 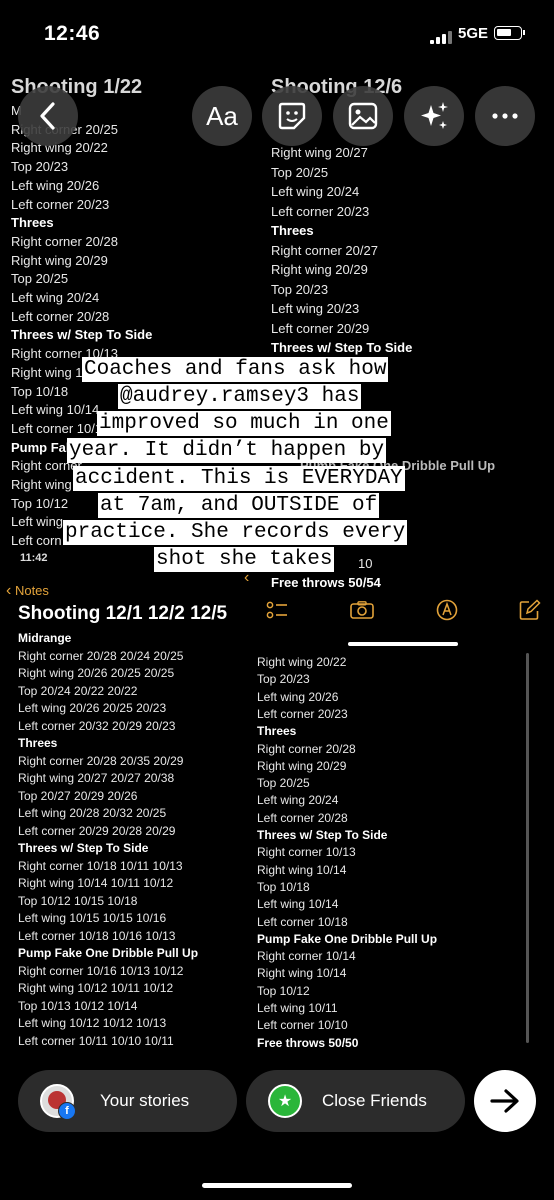 What do you see at coordinates (527, 848) in the screenshot?
I see `scroll-bar` at bounding box center [527, 848].